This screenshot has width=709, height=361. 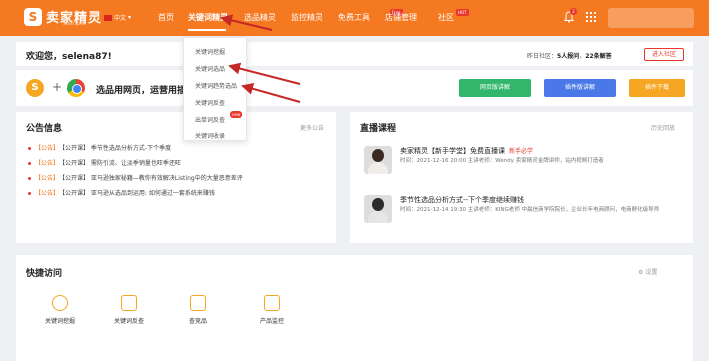 I want to click on arrow-to-trend-selection, so click(x=271, y=92).